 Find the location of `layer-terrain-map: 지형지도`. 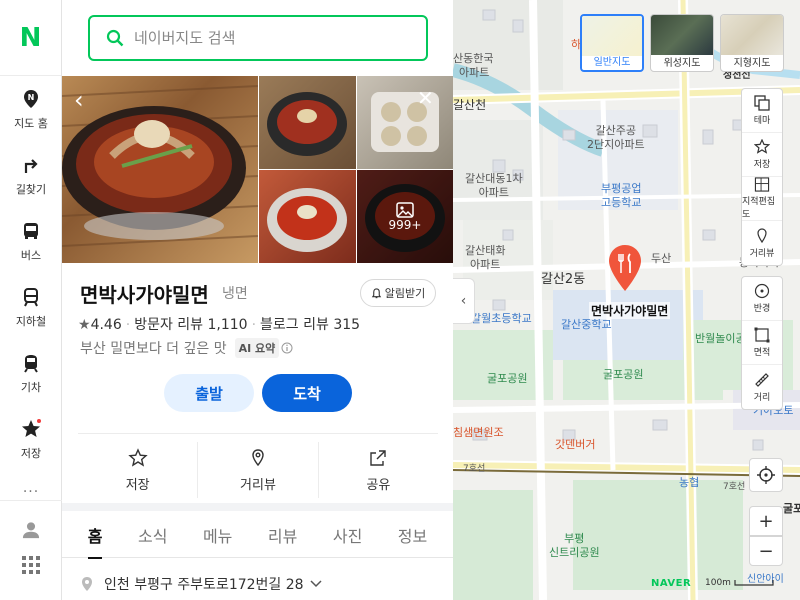

layer-terrain-map: 지형지도 is located at coordinates (752, 43).